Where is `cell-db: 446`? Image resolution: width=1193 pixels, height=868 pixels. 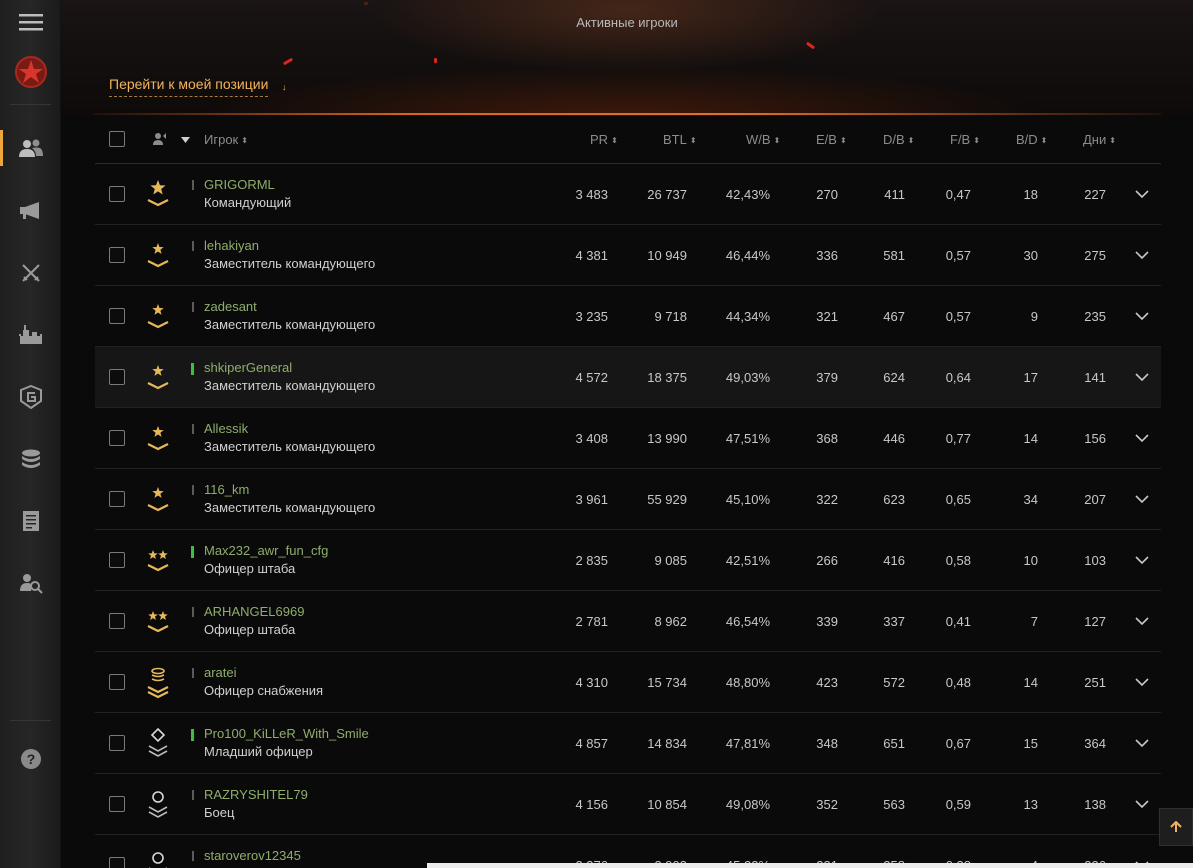
cell-db: 446 is located at coordinates (894, 438).